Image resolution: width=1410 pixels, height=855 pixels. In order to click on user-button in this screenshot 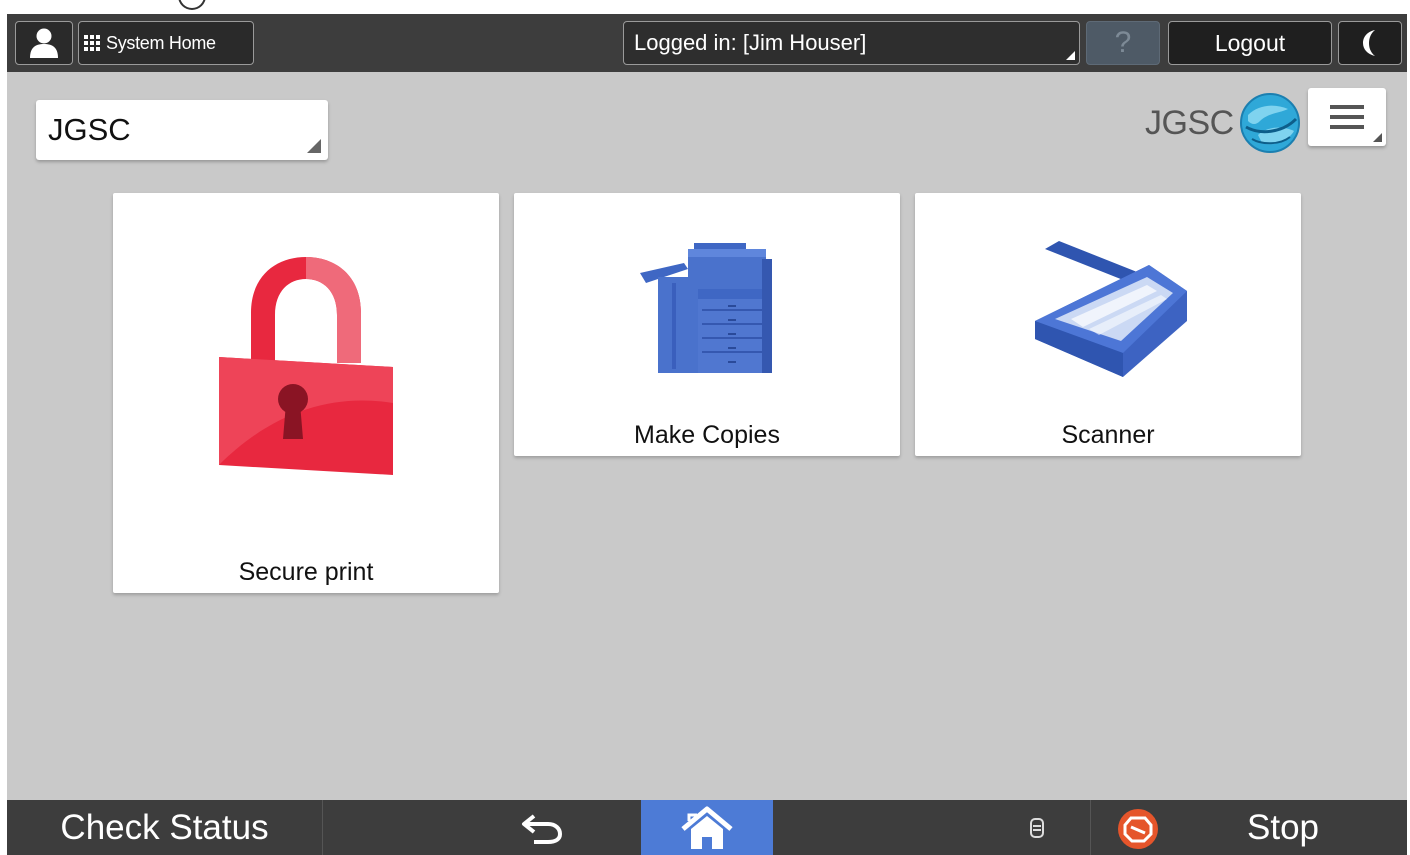, I will do `click(44, 43)`.